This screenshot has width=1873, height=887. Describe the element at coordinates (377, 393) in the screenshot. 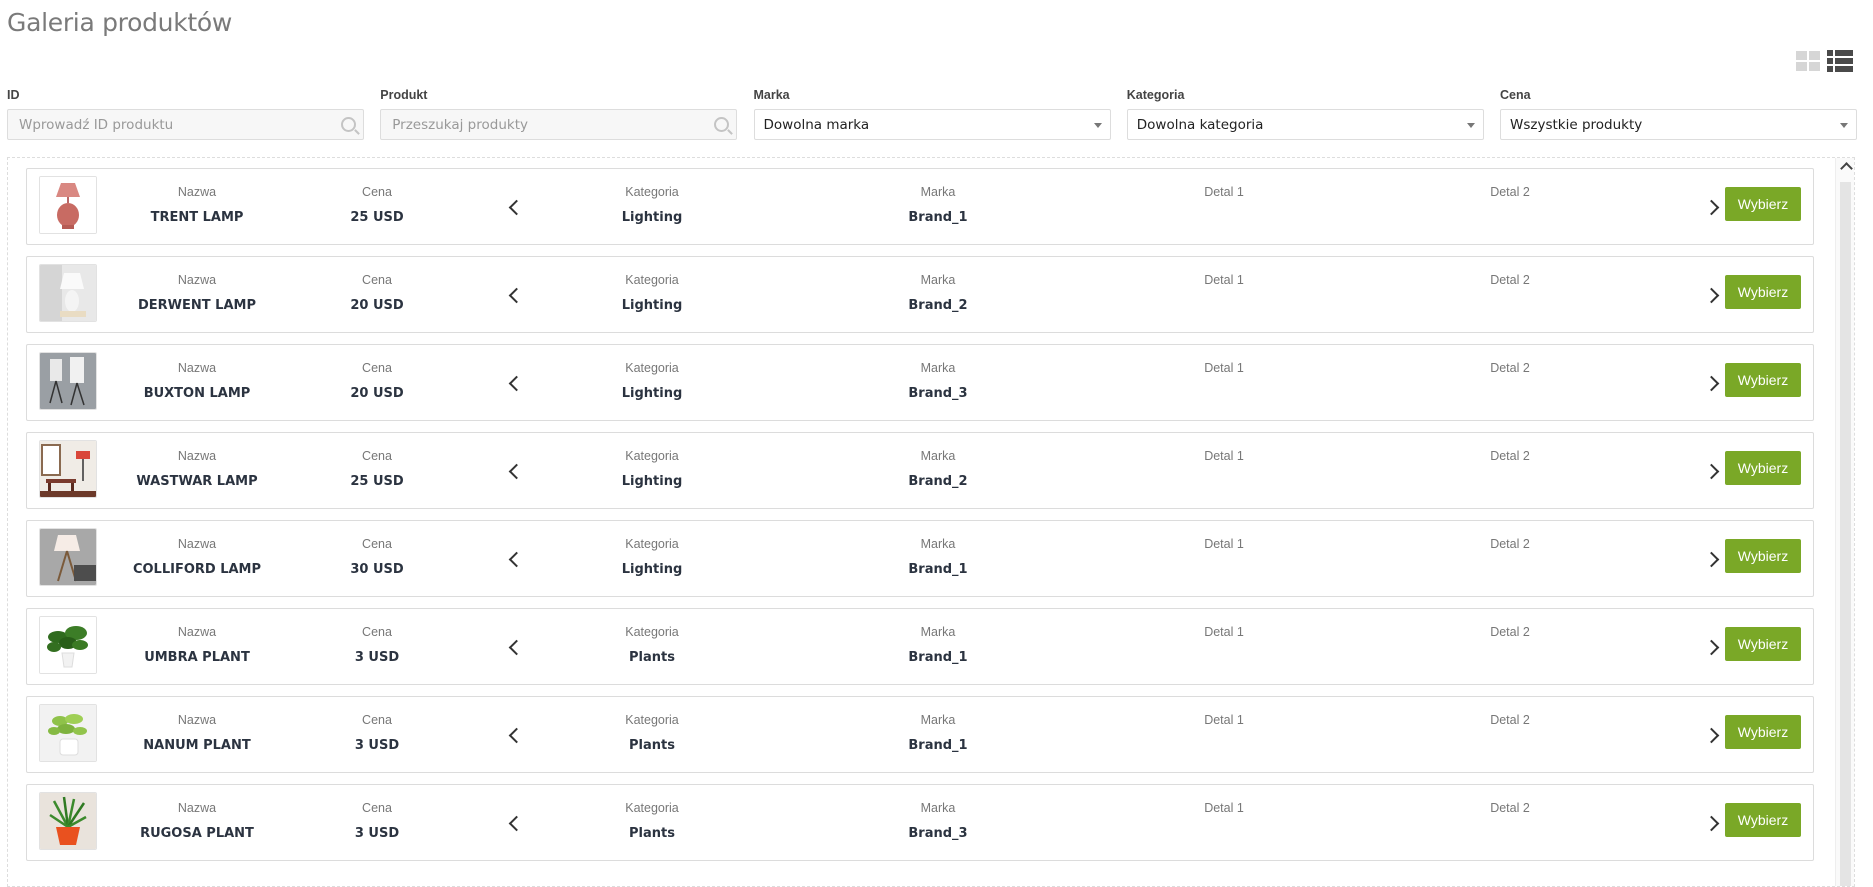

I see `product-price-value: 20 USD` at that location.